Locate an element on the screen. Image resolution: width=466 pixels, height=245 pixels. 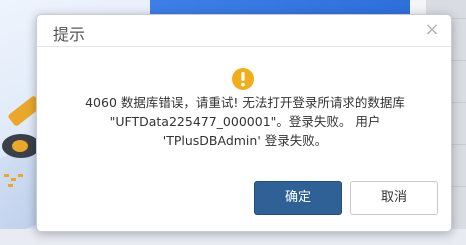
close-icon: × is located at coordinates (432, 30).